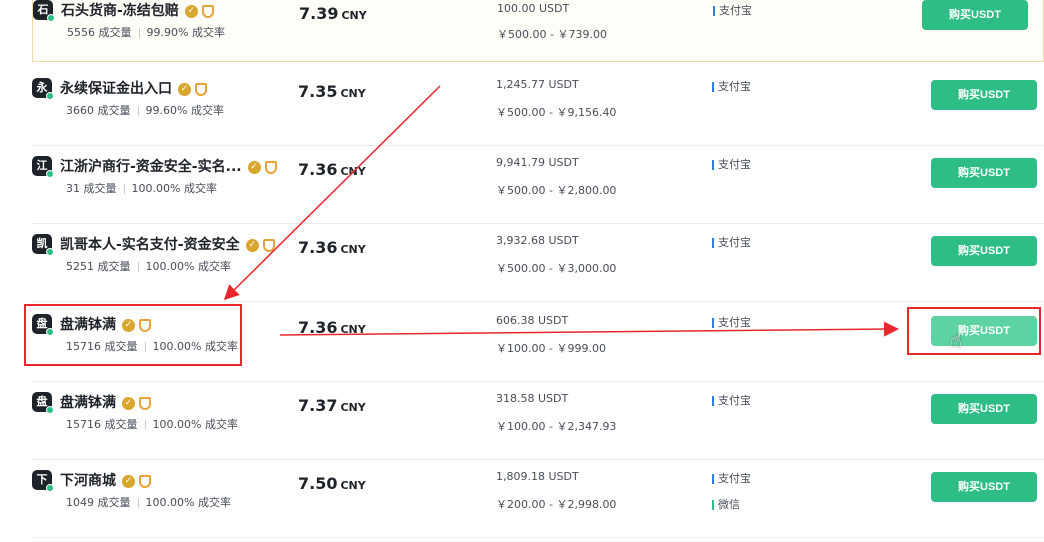 This screenshot has height=542, width=1044. I want to click on seller-avatar: 盘, so click(43, 403).